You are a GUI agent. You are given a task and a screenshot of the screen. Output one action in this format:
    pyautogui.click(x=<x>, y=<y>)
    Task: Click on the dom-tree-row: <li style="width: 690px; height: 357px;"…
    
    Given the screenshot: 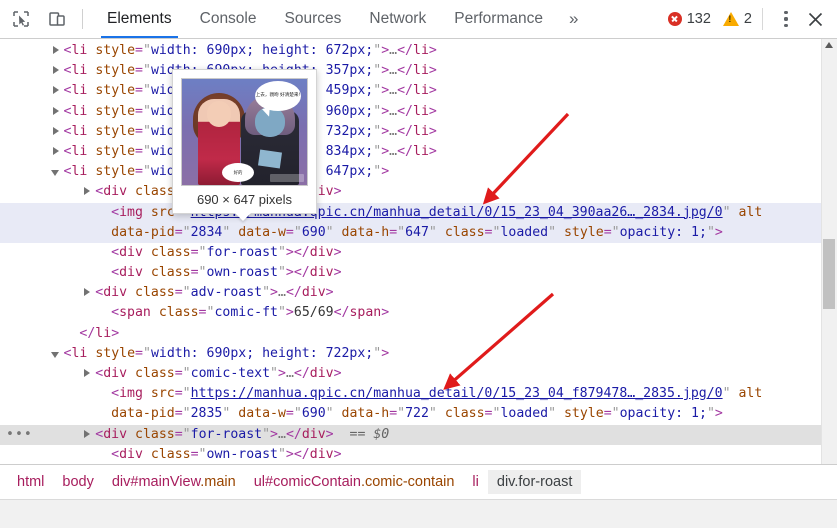 What is the action you would take?
    pyautogui.click(x=411, y=71)
    